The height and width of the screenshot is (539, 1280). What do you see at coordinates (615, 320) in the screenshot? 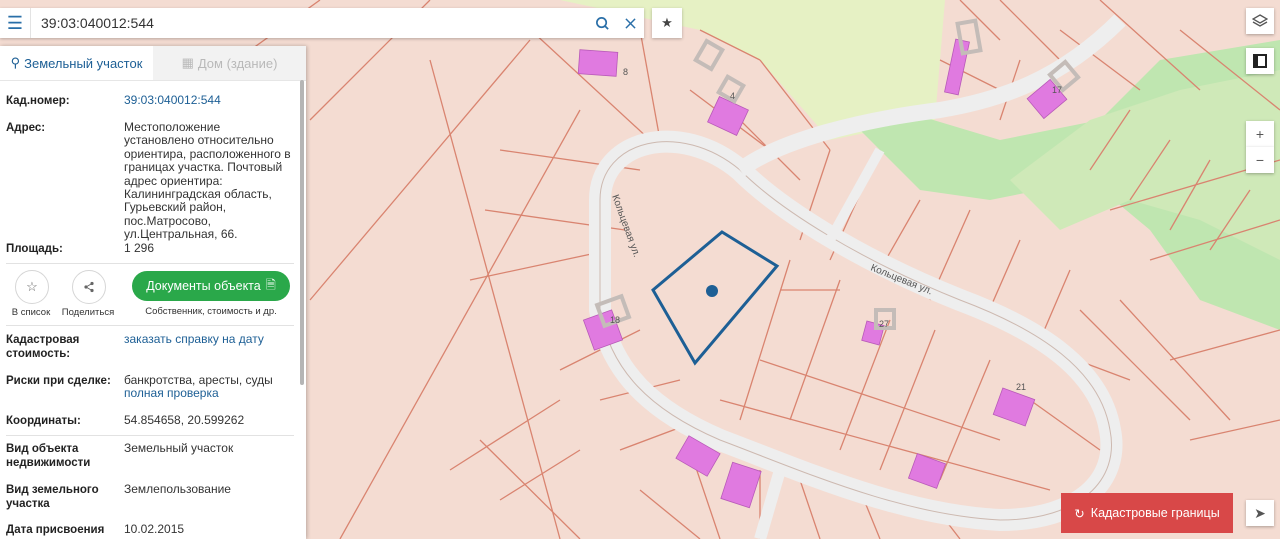
I see `house-number: 18` at bounding box center [615, 320].